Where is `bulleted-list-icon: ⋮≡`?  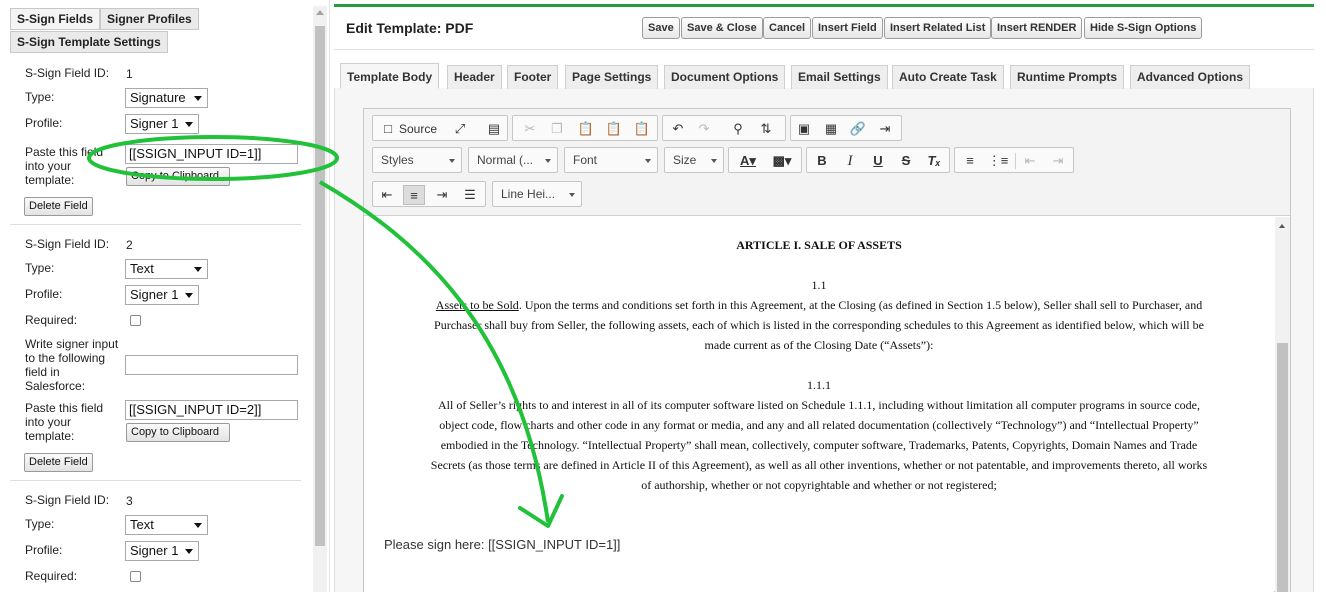 bulleted-list-icon: ⋮≡ is located at coordinates (998, 161).